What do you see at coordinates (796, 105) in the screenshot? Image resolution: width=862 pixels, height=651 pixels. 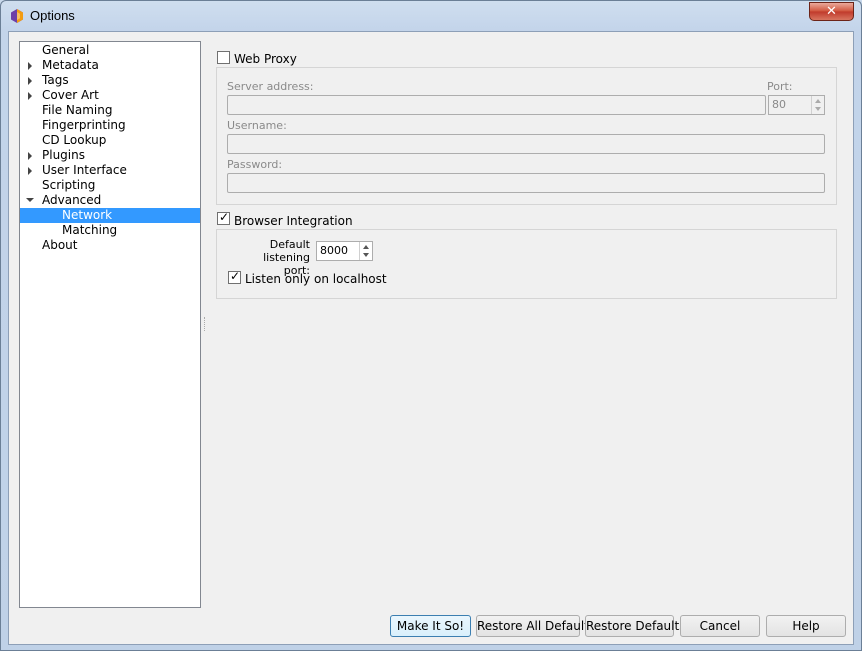 I see `proxy-port-spinbox: 80` at bounding box center [796, 105].